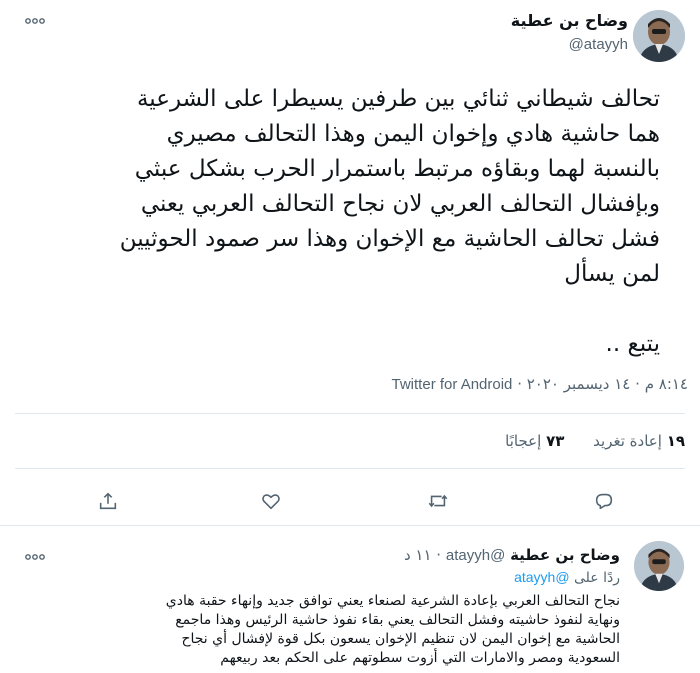 This screenshot has width=700, height=673. I want to click on tweet-time: ٨:١٤ م, so click(666, 384).